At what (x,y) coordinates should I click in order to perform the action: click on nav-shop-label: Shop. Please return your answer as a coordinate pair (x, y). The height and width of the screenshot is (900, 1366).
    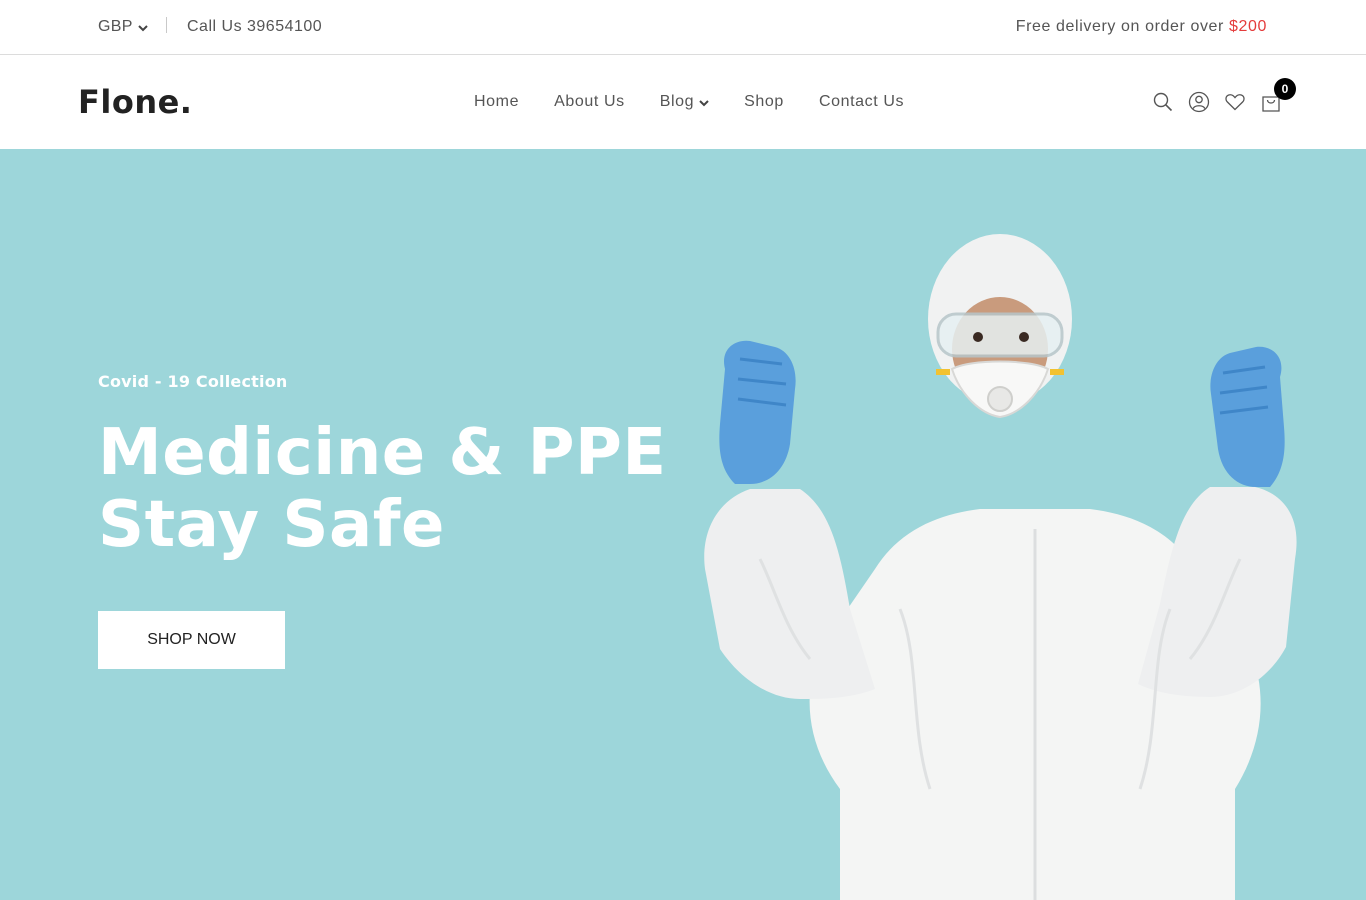
    Looking at the image, I should click on (764, 101).